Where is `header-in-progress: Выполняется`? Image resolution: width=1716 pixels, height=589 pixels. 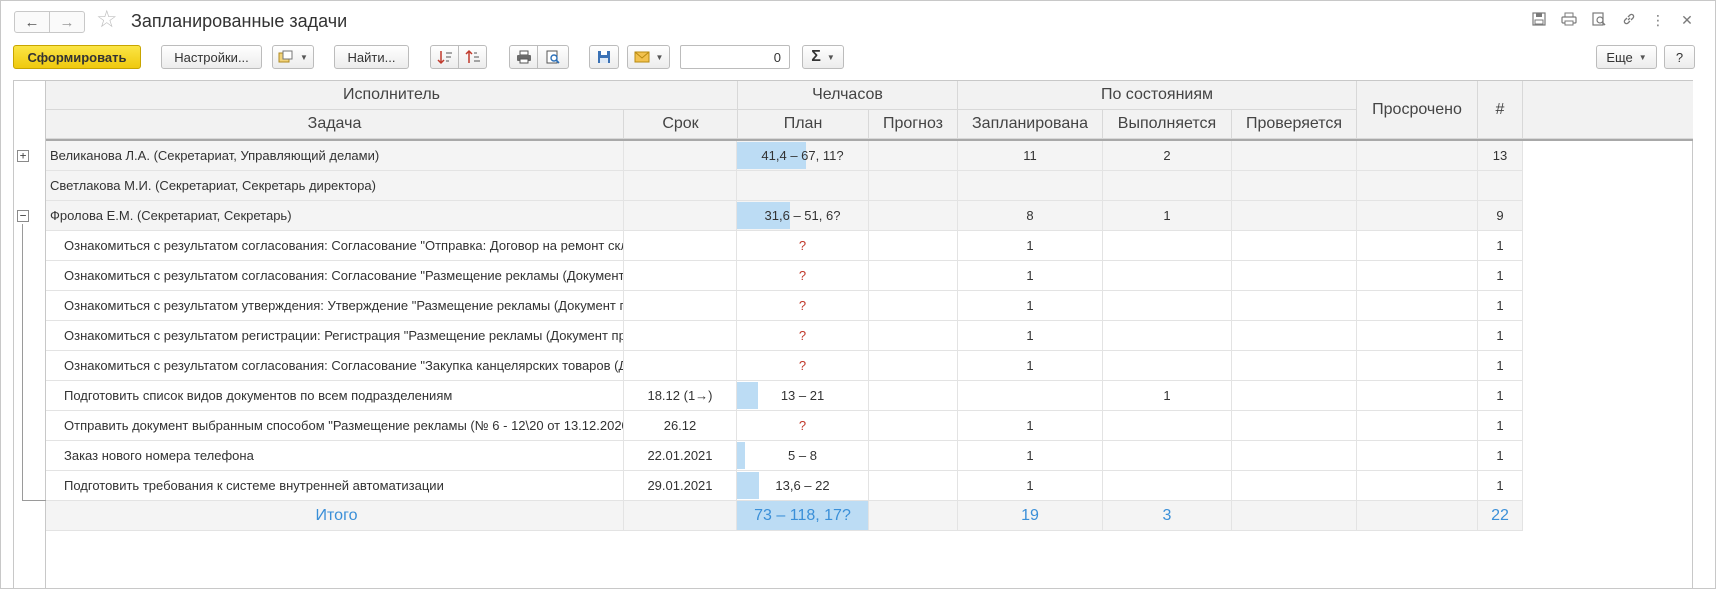 header-in-progress: Выполняется is located at coordinates (1167, 124).